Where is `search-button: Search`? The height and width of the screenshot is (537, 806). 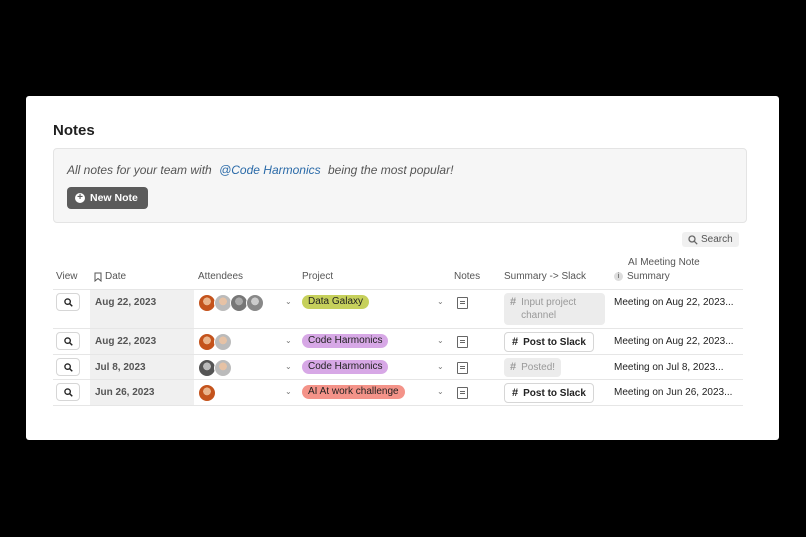 search-button: Search is located at coordinates (710, 239).